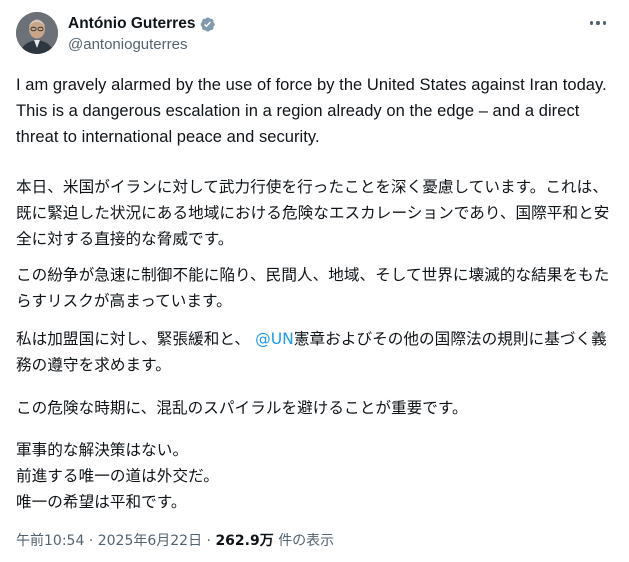 The height and width of the screenshot is (562, 629). I want to click on jp-paragraph-5-line: 唯一の希望は平和です。, so click(101, 502).